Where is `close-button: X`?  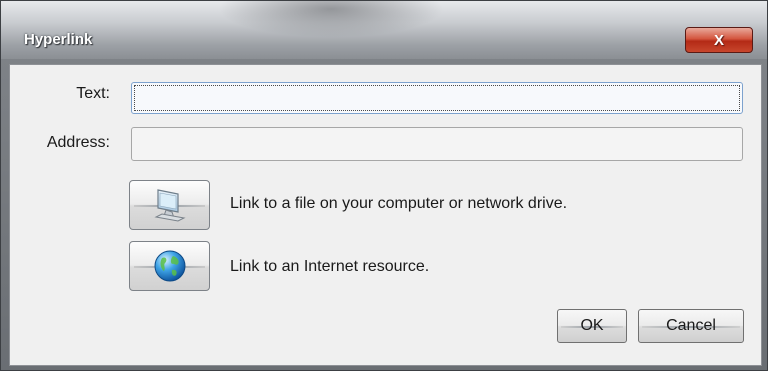 close-button: X is located at coordinates (719, 40).